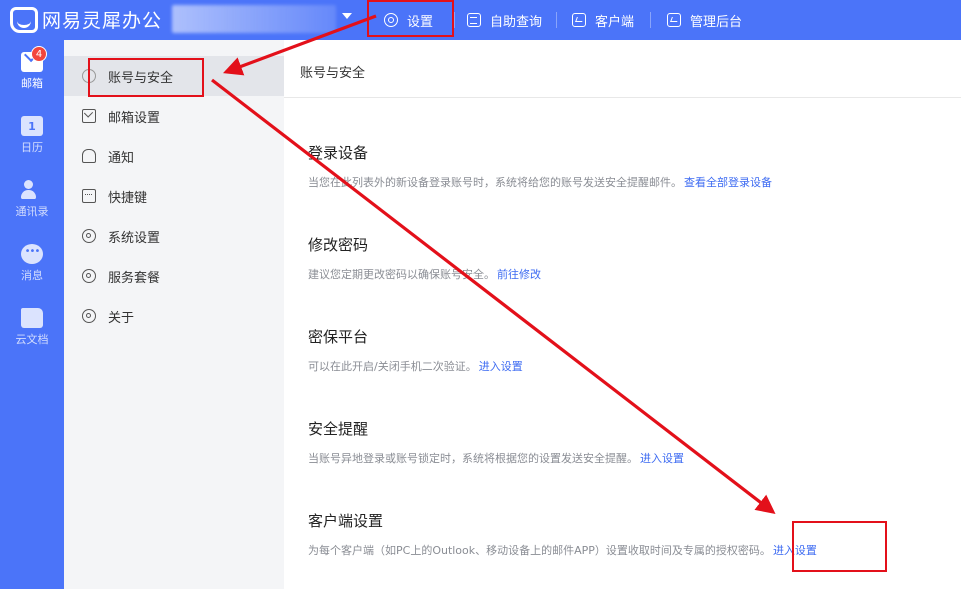 The image size is (961, 589). Describe the element at coordinates (338, 337) in the screenshot. I see `section-title: 密保平台` at that location.